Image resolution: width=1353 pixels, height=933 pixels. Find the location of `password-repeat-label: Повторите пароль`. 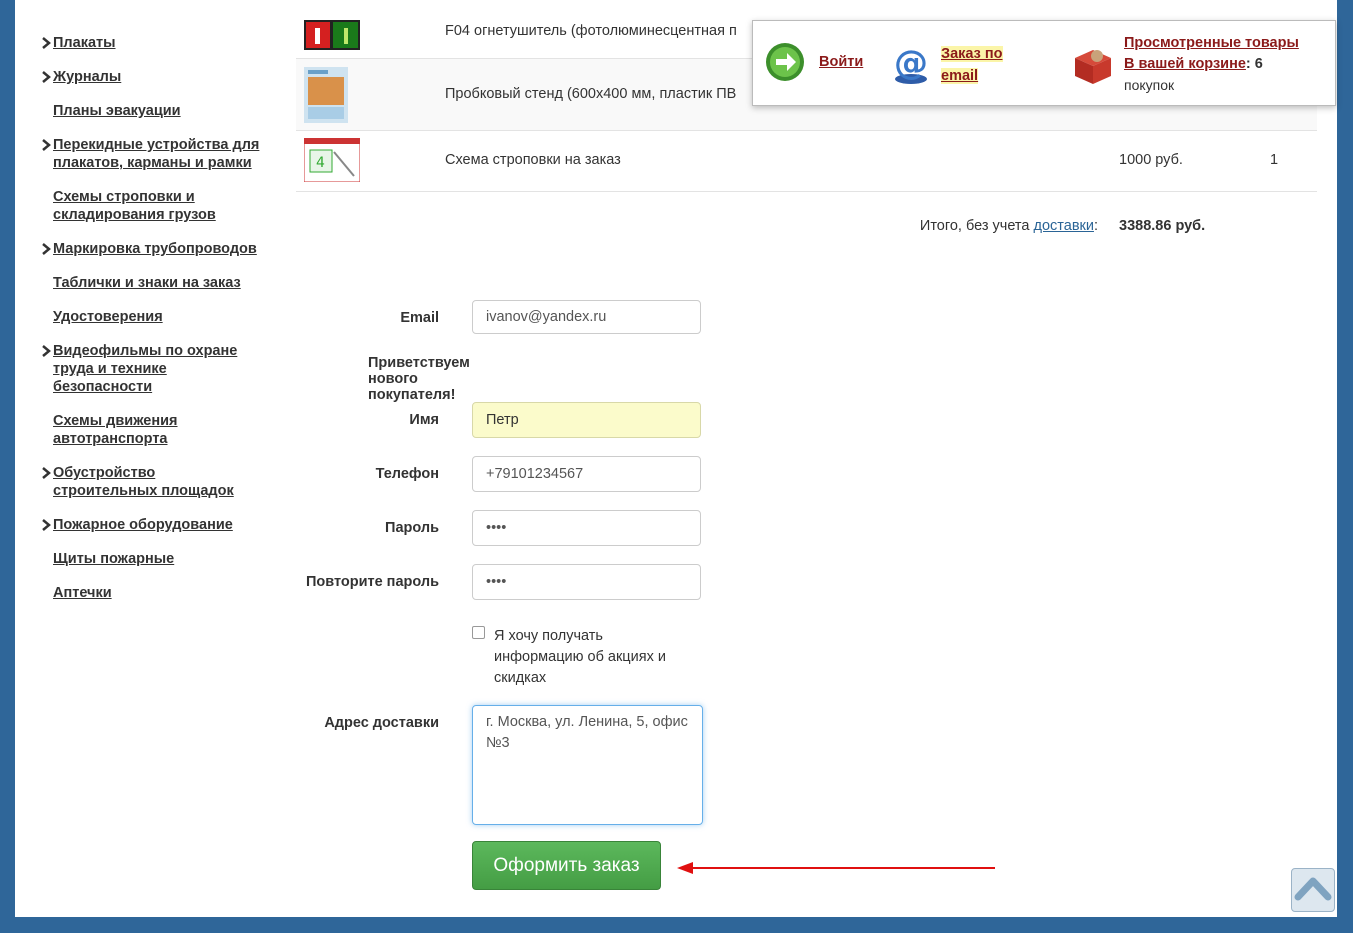

password-repeat-label: Повторите пароль is located at coordinates (372, 582).